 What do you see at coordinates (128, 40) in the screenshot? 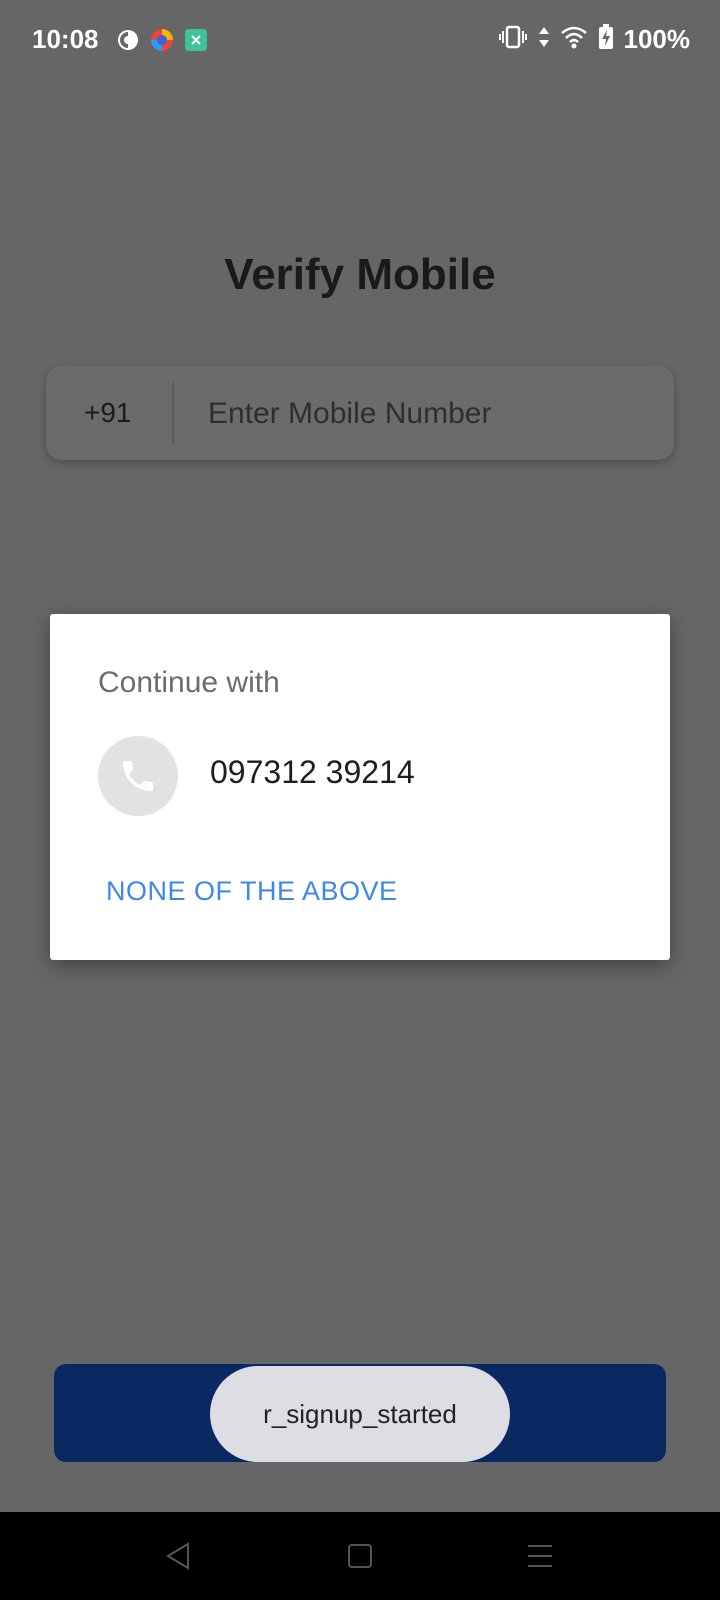
I see `app-notification-icon` at bounding box center [128, 40].